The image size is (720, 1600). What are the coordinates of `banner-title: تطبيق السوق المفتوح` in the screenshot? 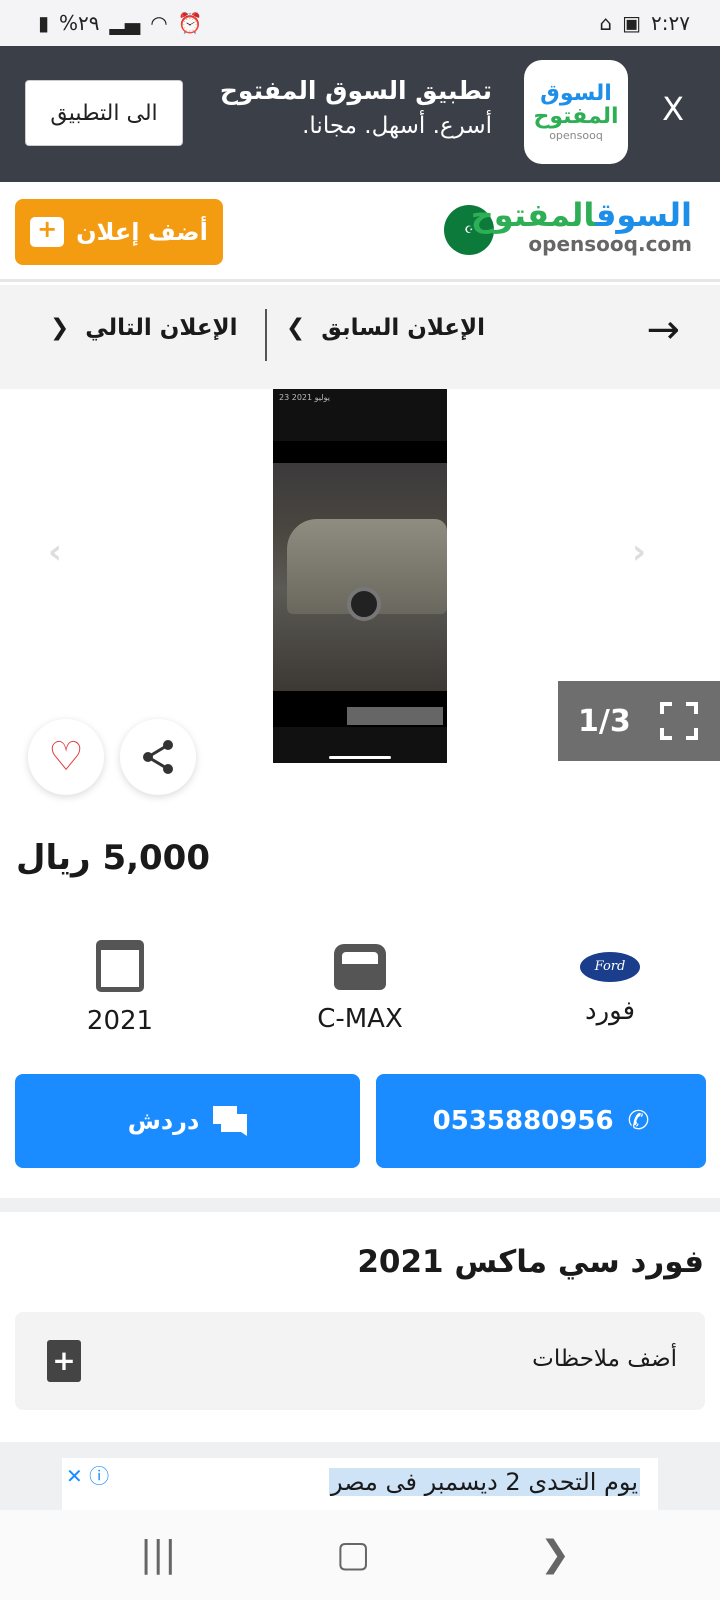 It's located at (355, 90).